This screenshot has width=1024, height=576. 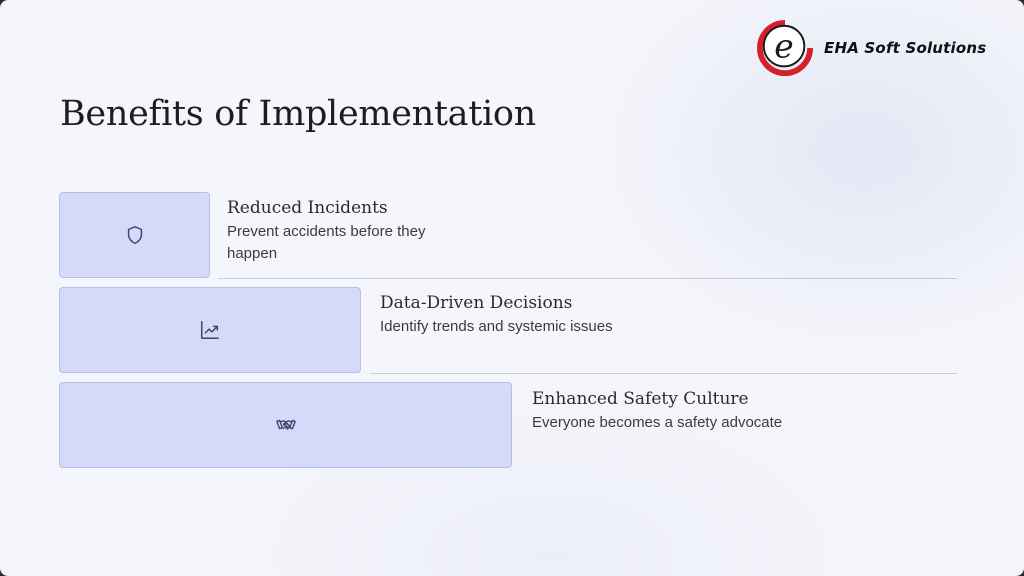 I want to click on handshake-icon, so click(x=285, y=424).